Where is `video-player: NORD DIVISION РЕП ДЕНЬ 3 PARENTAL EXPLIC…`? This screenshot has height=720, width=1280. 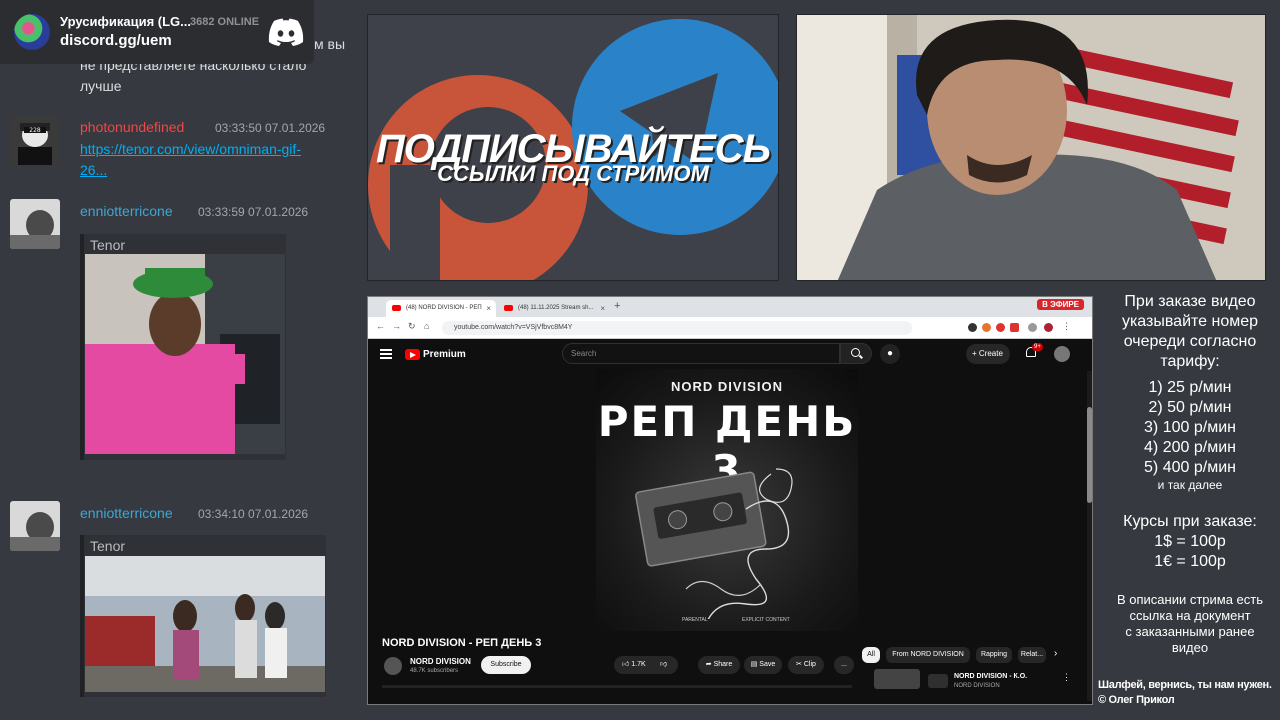
video-player: NORD DIVISION РЕП ДЕНЬ 3 PARENTAL EXPLIC… is located at coordinates (727, 500).